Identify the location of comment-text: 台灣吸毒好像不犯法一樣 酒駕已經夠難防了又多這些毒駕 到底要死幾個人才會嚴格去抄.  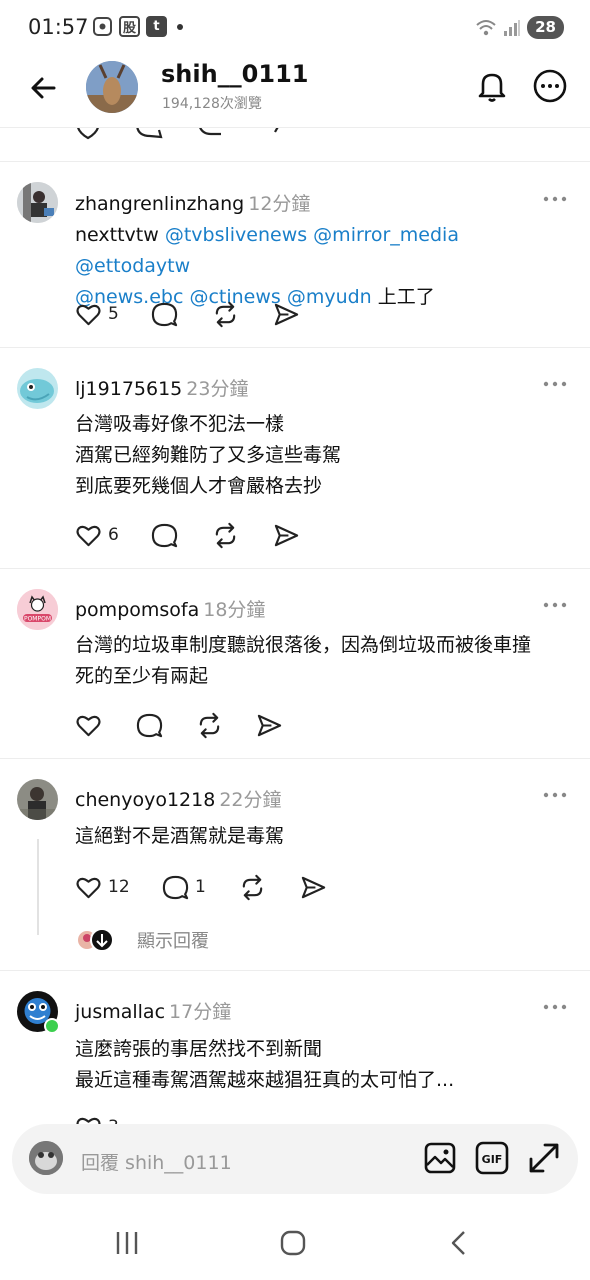
(325, 455).